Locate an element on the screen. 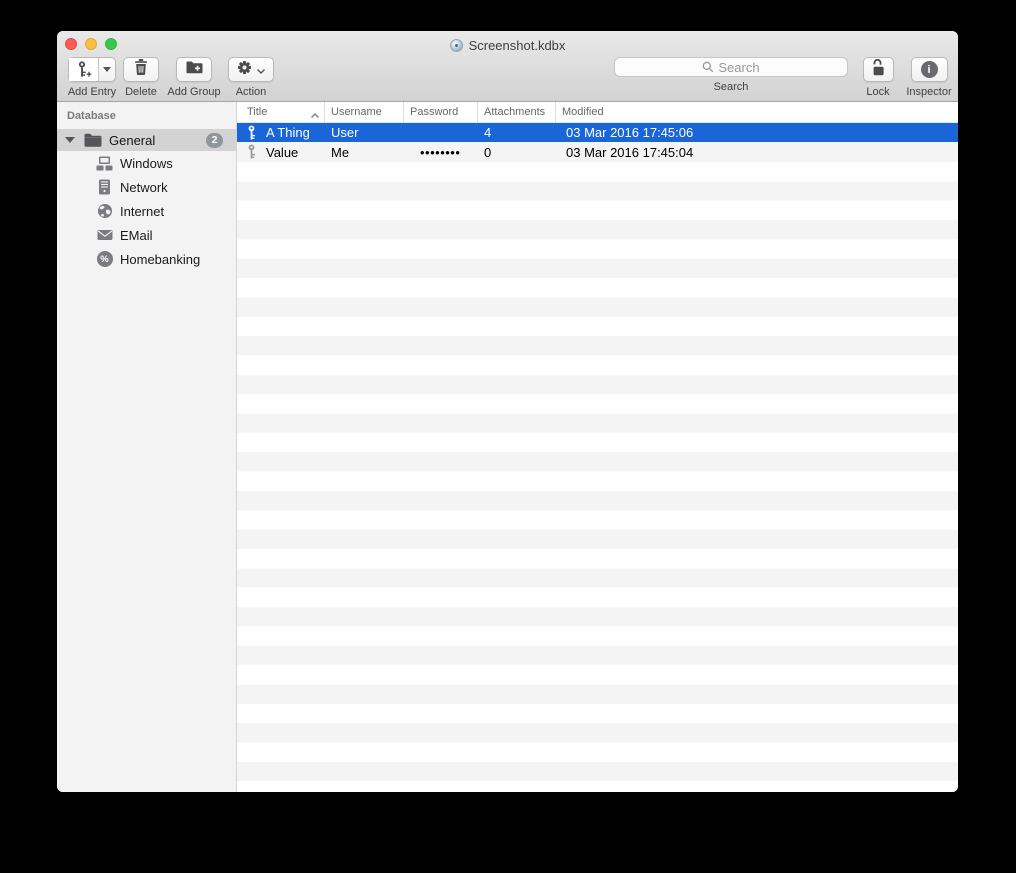 The image size is (1016, 873). entry-password: •••••••• is located at coordinates (440, 152).